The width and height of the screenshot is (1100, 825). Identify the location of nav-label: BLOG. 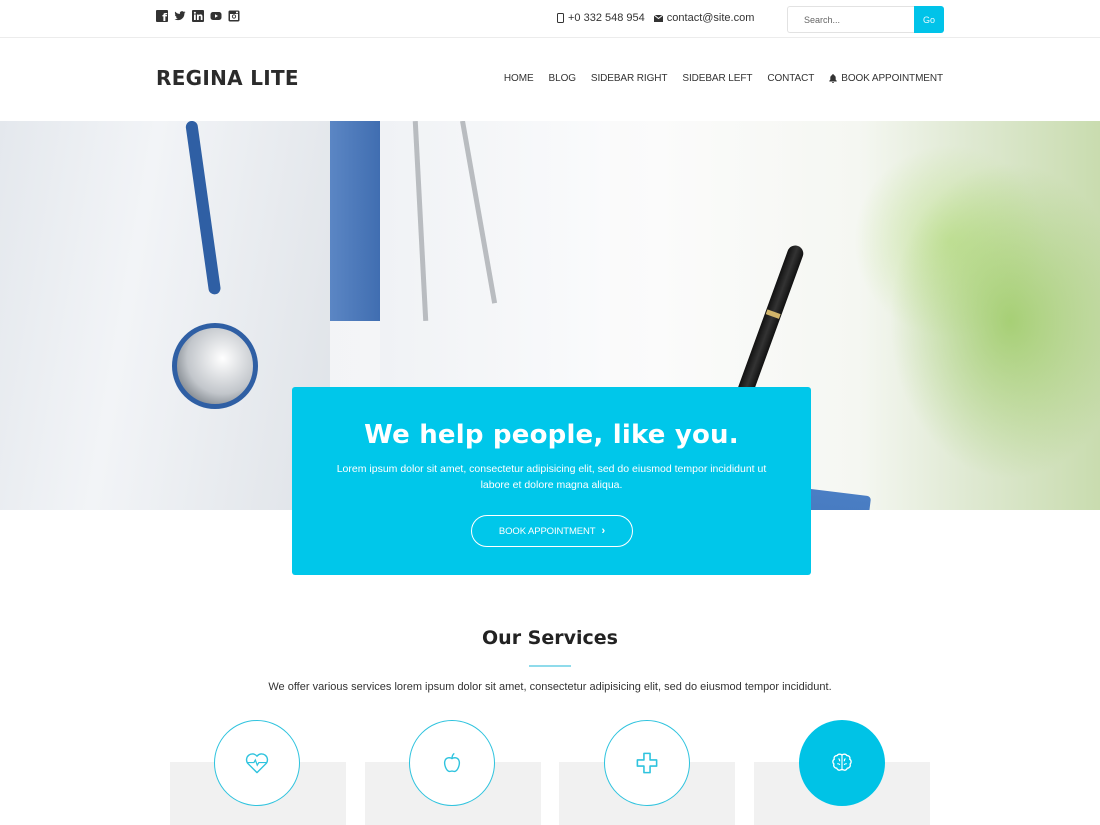
(562, 78).